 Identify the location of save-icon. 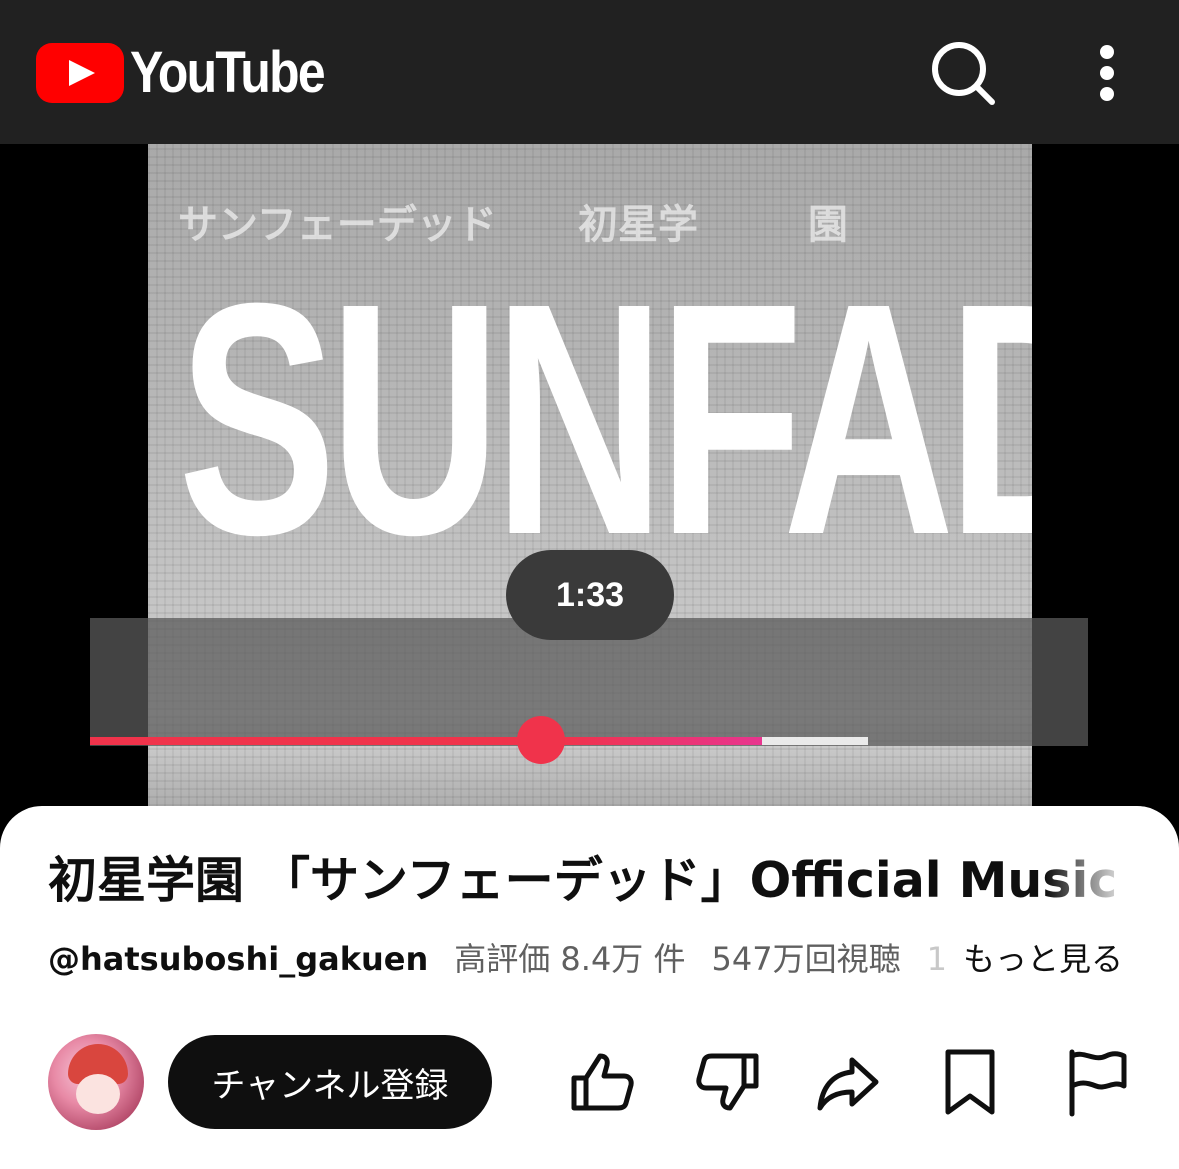
(970, 1082).